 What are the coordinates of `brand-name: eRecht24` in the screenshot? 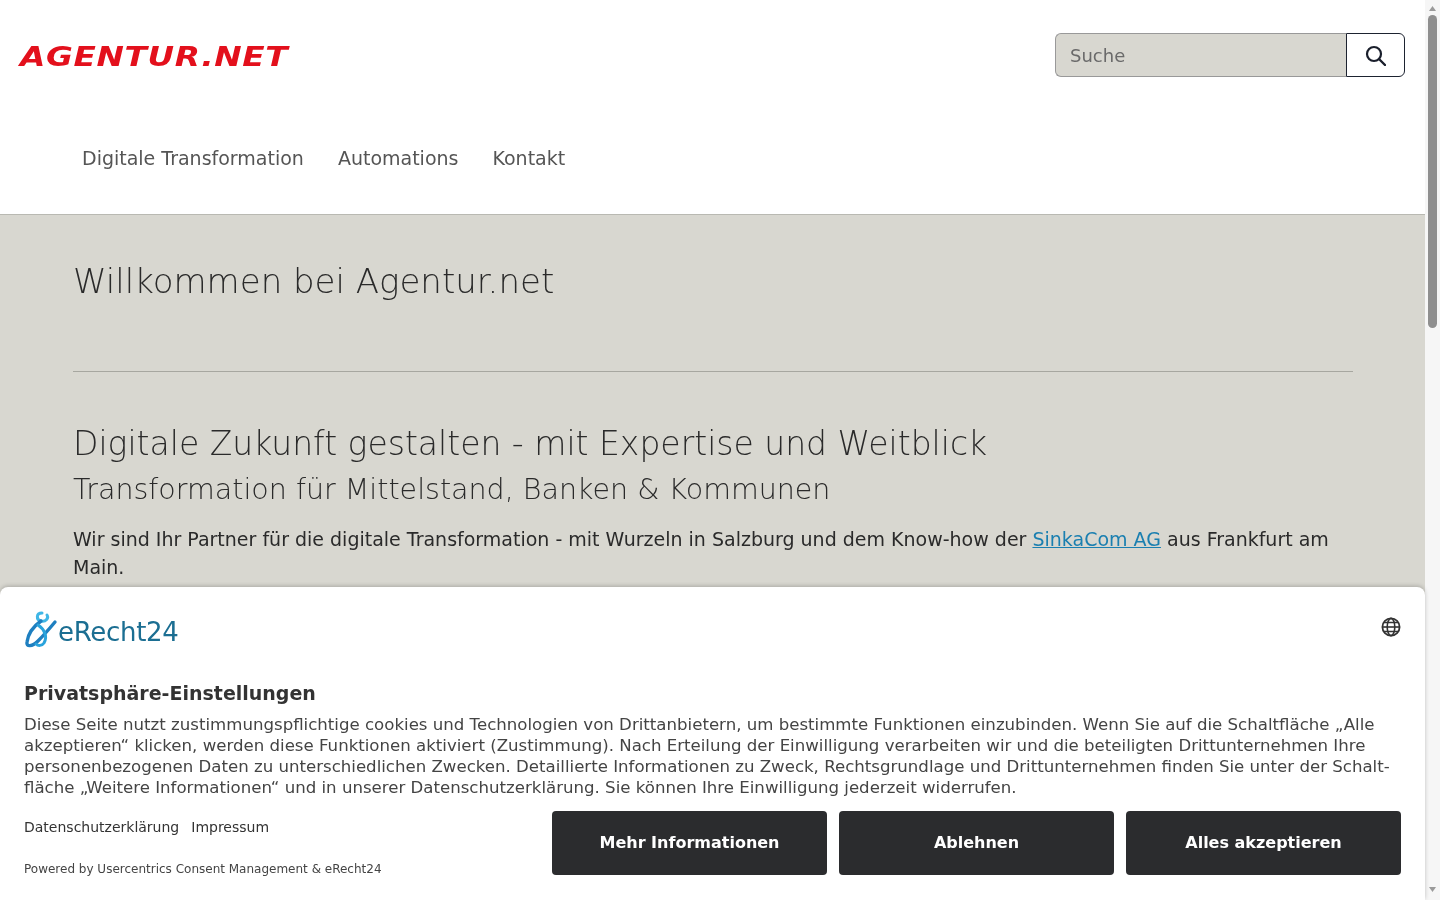 It's located at (118, 632).